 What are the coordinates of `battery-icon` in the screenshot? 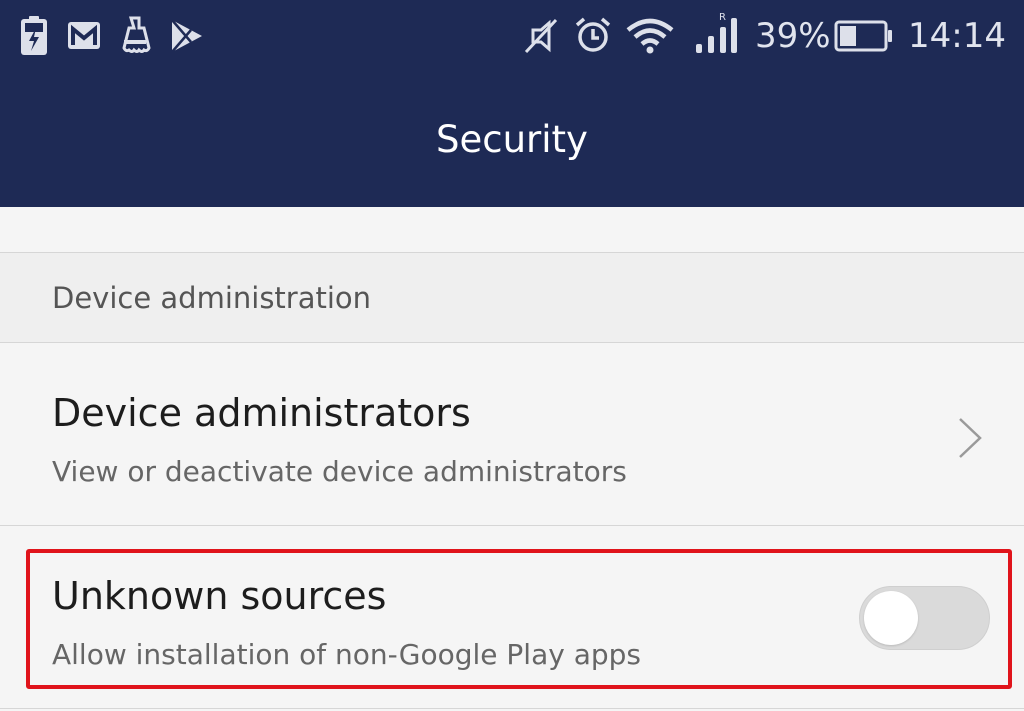 It's located at (863, 36).